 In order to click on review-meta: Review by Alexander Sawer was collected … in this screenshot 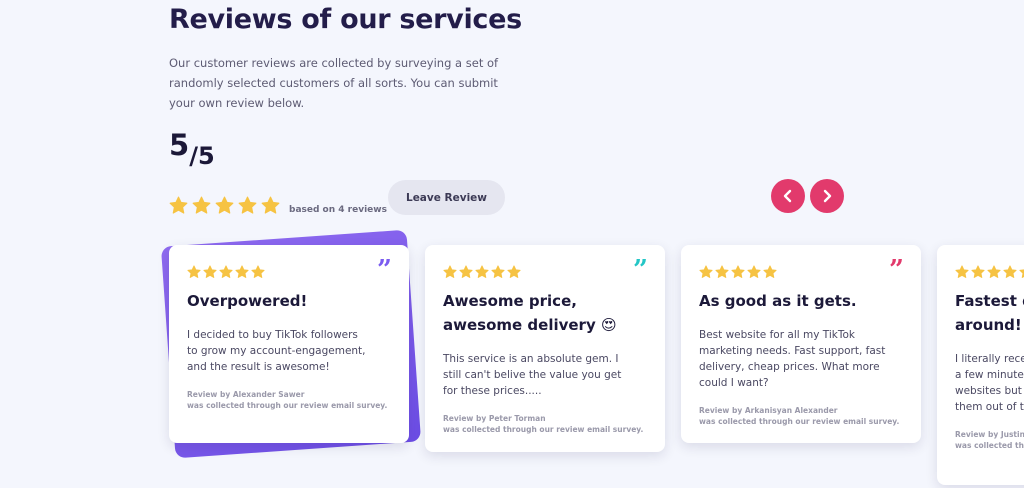, I will do `click(289, 400)`.